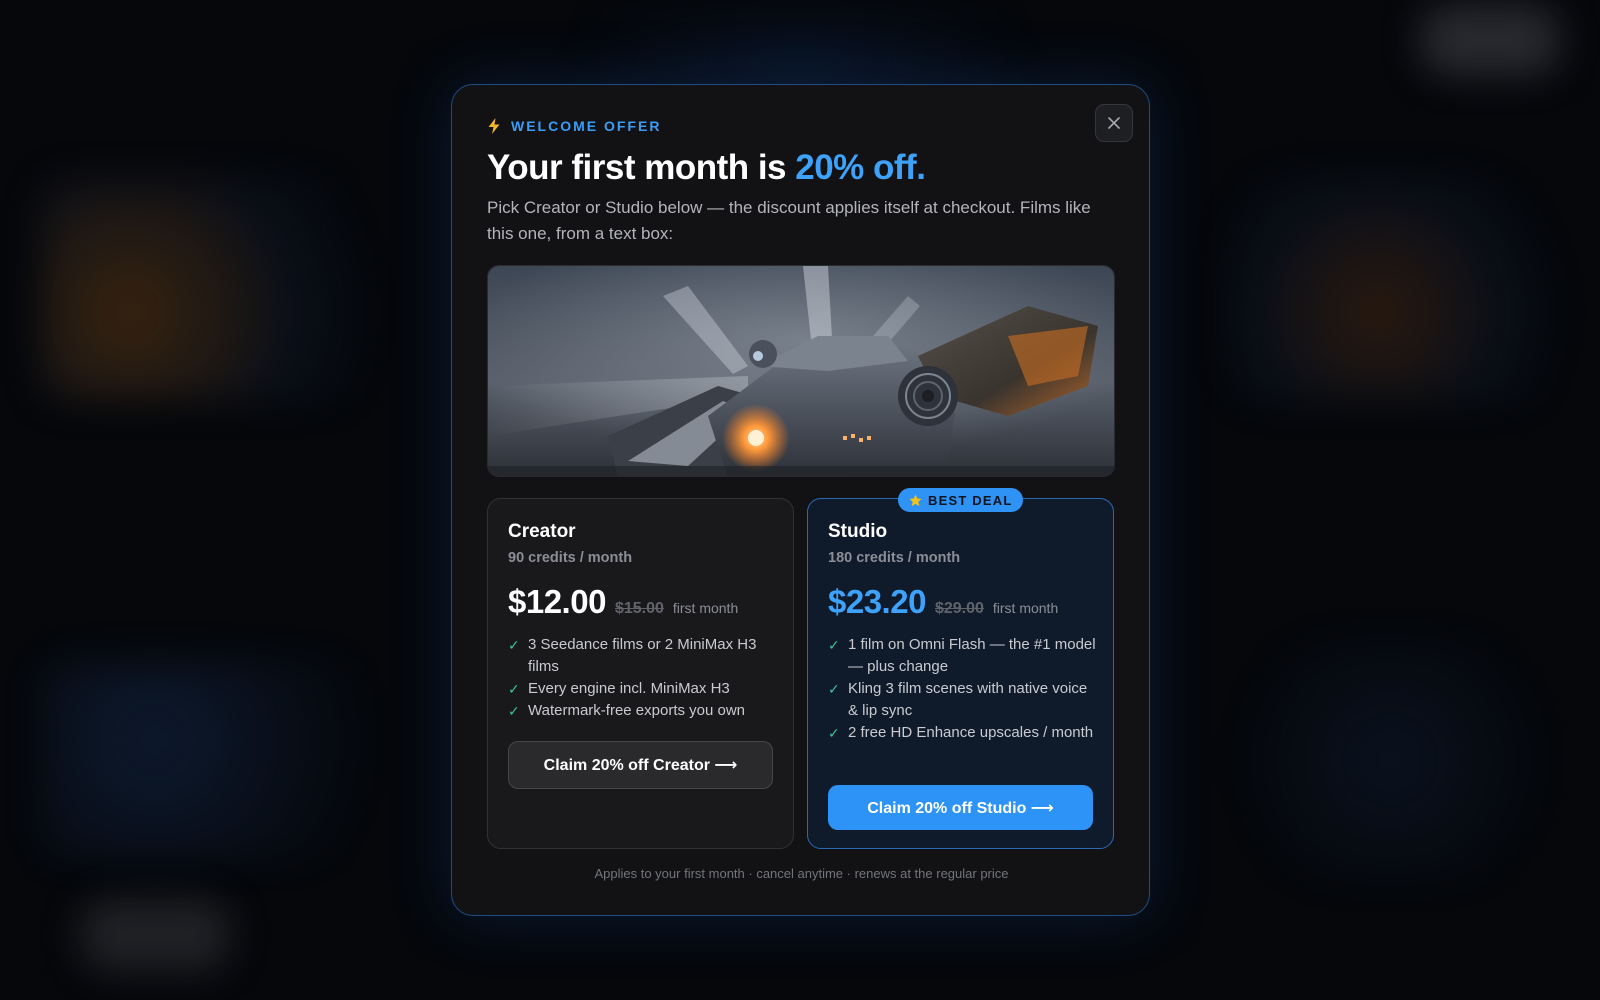 This screenshot has height=1000, width=1600. I want to click on claim-studio-button: Claim 20% off Studio ⟶, so click(960, 807).